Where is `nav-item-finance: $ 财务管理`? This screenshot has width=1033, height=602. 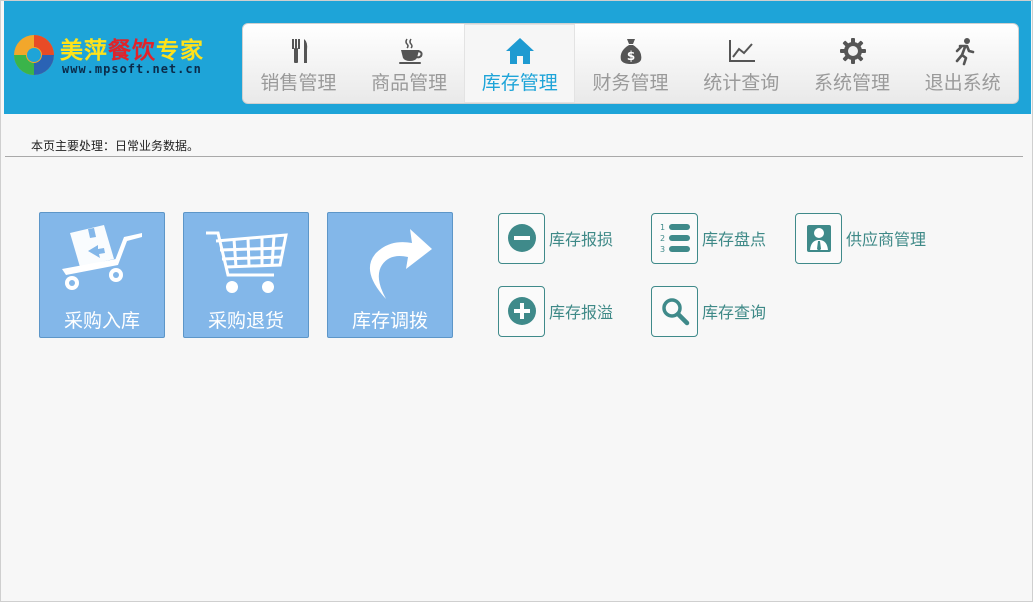
nav-item-finance: $ 财务管理 is located at coordinates (630, 63).